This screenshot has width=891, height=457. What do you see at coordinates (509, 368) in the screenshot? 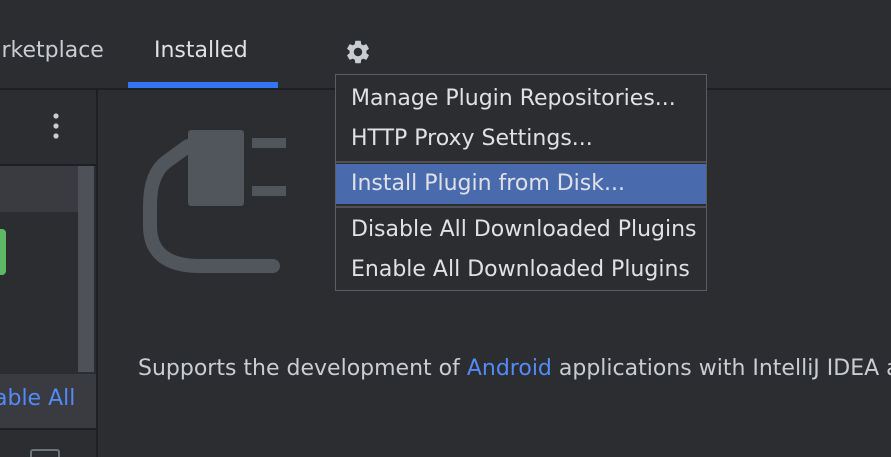
I see `android-link: Android` at bounding box center [509, 368].